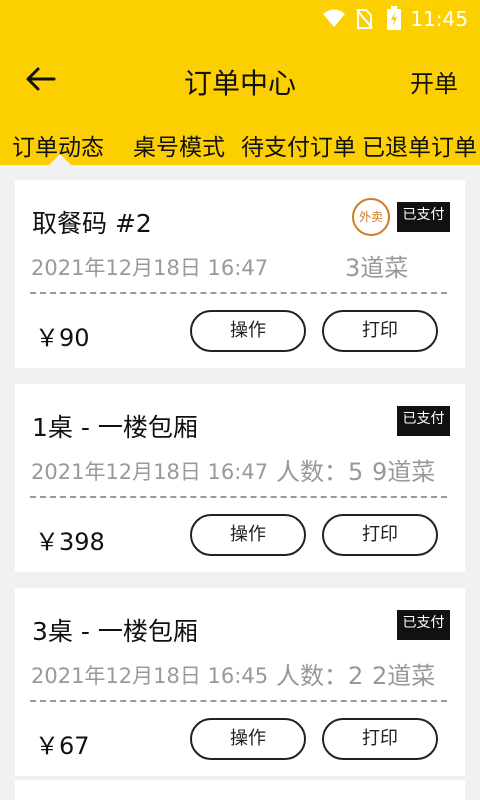 This screenshot has width=480, height=800. What do you see at coordinates (298, 145) in the screenshot?
I see `tab-pending-payment: 待支付订单` at bounding box center [298, 145].